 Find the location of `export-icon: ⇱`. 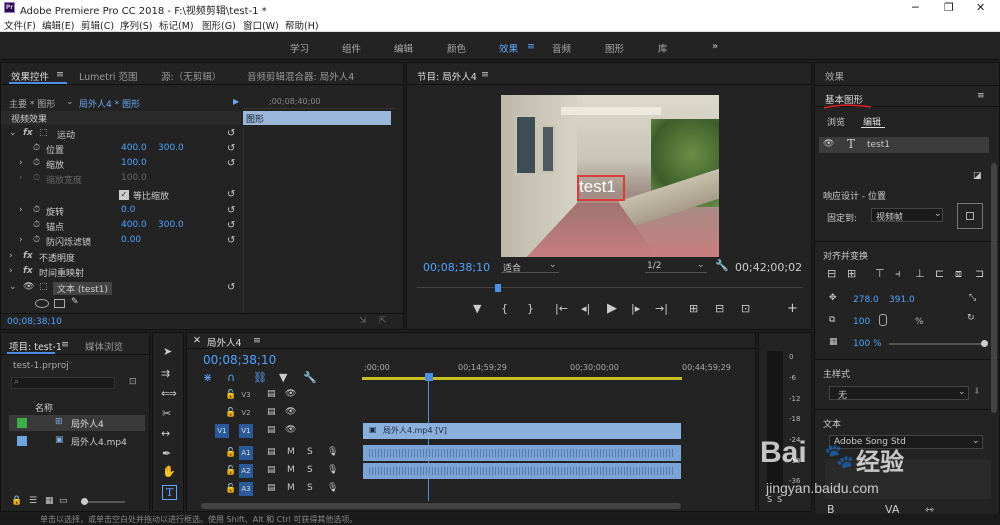

export-icon: ⇱ is located at coordinates (383, 321).